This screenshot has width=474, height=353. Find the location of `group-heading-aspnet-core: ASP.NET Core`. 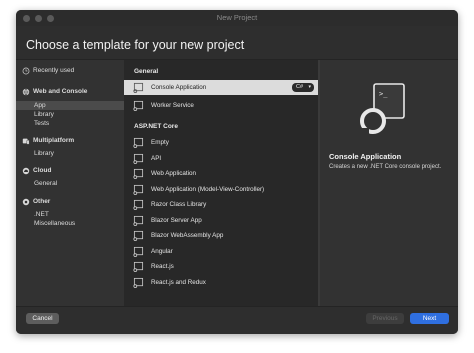

group-heading-aspnet-core: ASP.NET Core is located at coordinates (156, 126).